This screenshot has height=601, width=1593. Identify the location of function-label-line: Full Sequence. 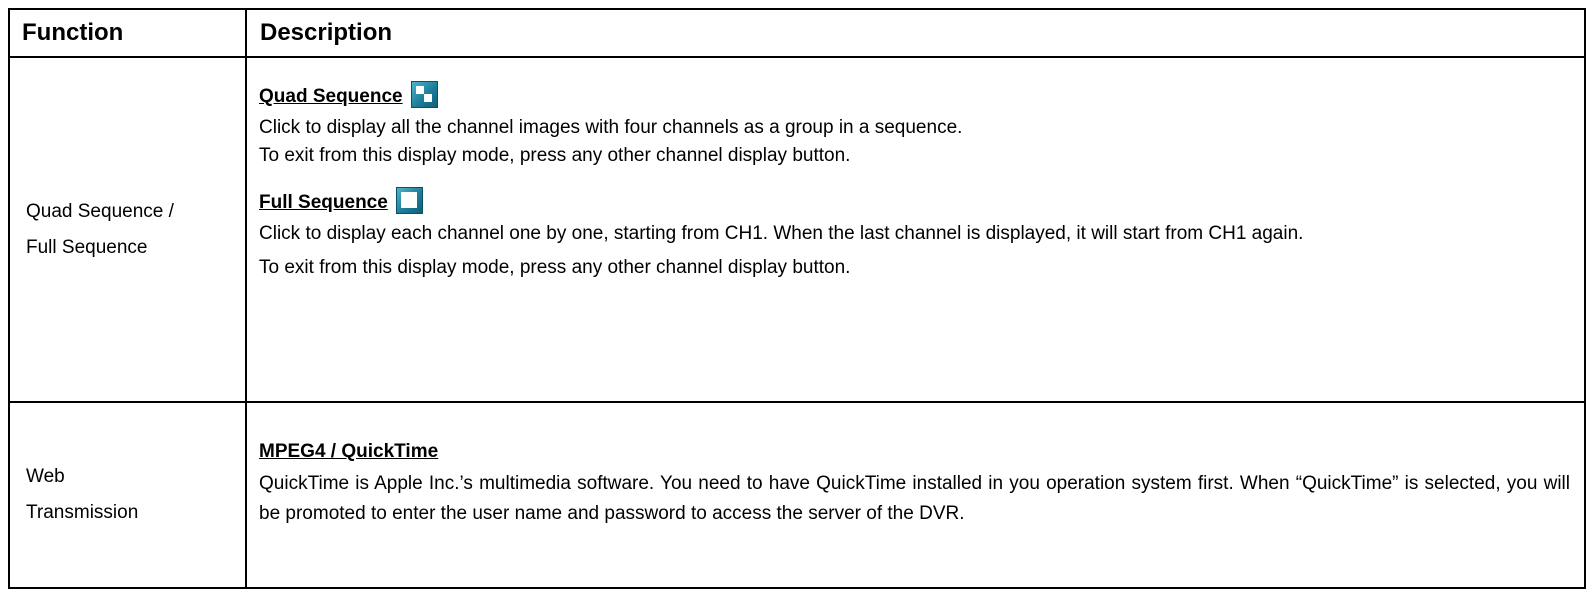
(87, 247).